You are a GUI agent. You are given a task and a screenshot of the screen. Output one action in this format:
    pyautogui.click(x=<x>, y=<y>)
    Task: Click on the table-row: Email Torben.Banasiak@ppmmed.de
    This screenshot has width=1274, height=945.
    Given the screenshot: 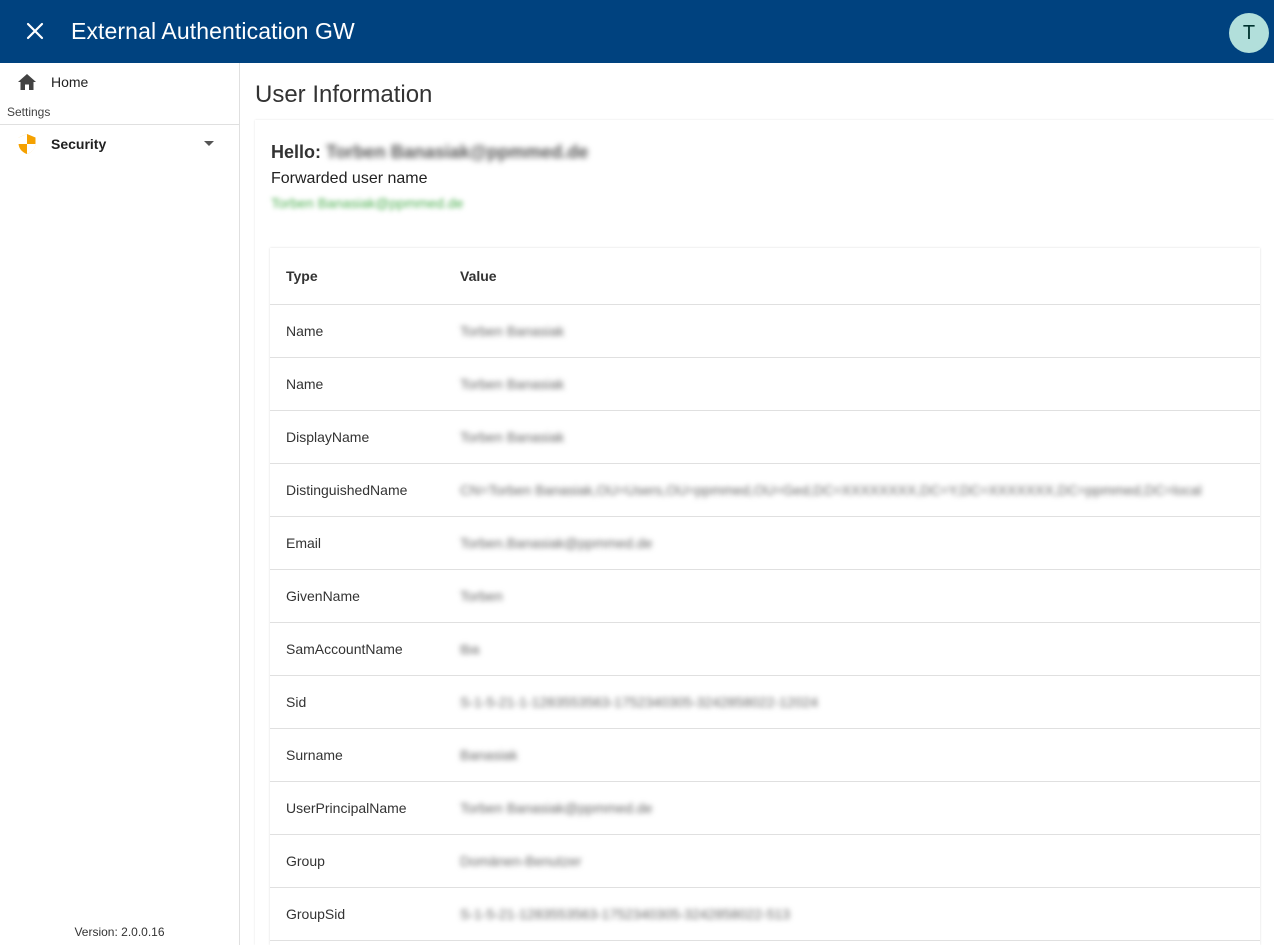 What is the action you would take?
    pyautogui.click(x=765, y=543)
    